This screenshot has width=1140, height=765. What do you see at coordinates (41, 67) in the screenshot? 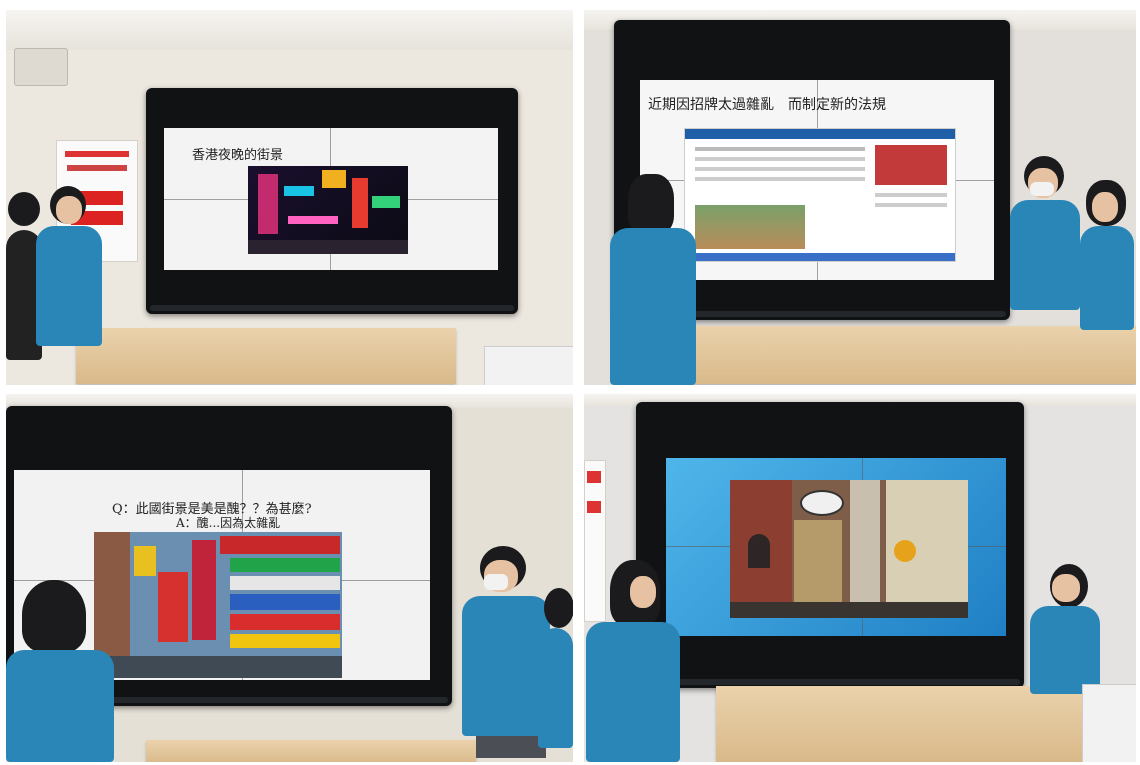
I see `wall-speaker` at bounding box center [41, 67].